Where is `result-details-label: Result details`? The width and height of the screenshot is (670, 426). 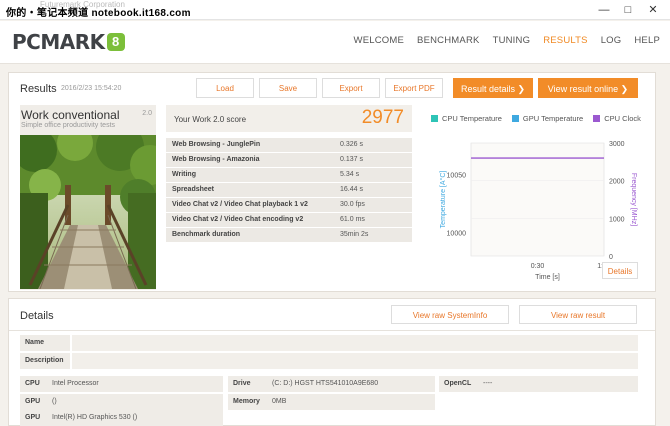
result-details-label: Result details is located at coordinates (487, 89).